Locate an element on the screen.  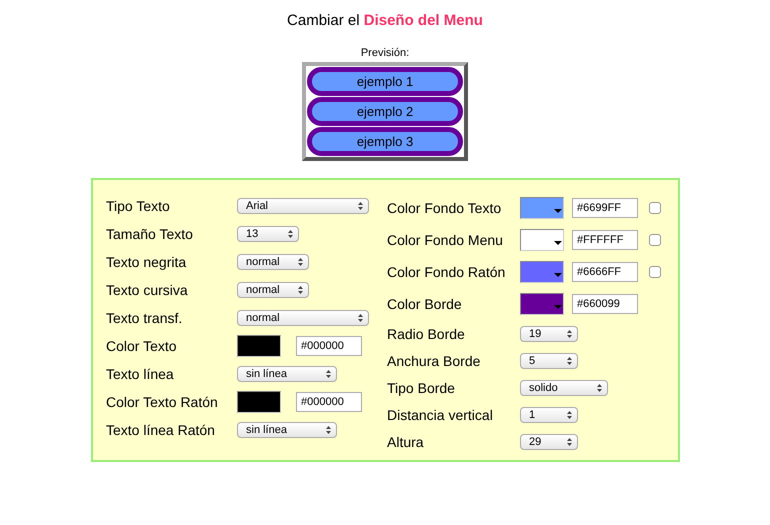
dropdown: 13 is located at coordinates (268, 234).